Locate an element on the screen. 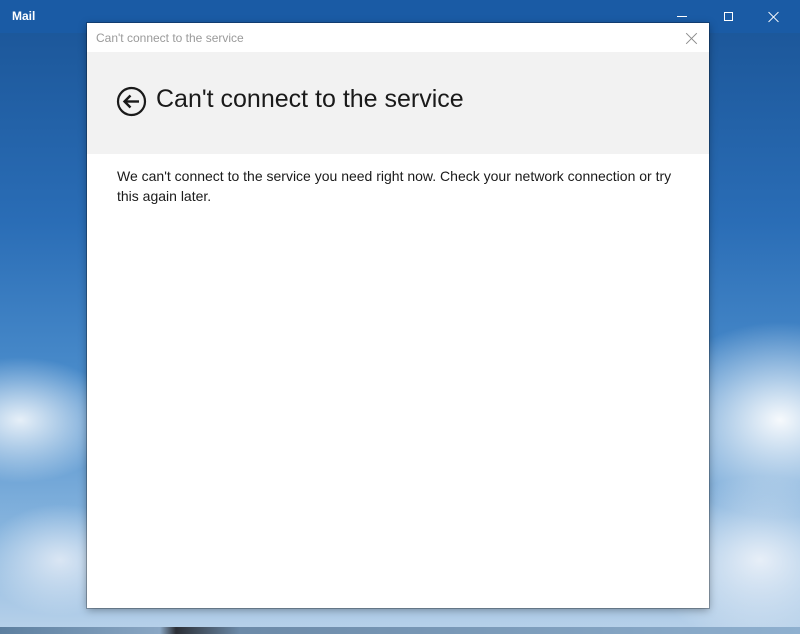 This screenshot has height=634, width=800. maximize-button is located at coordinates (728, 16).